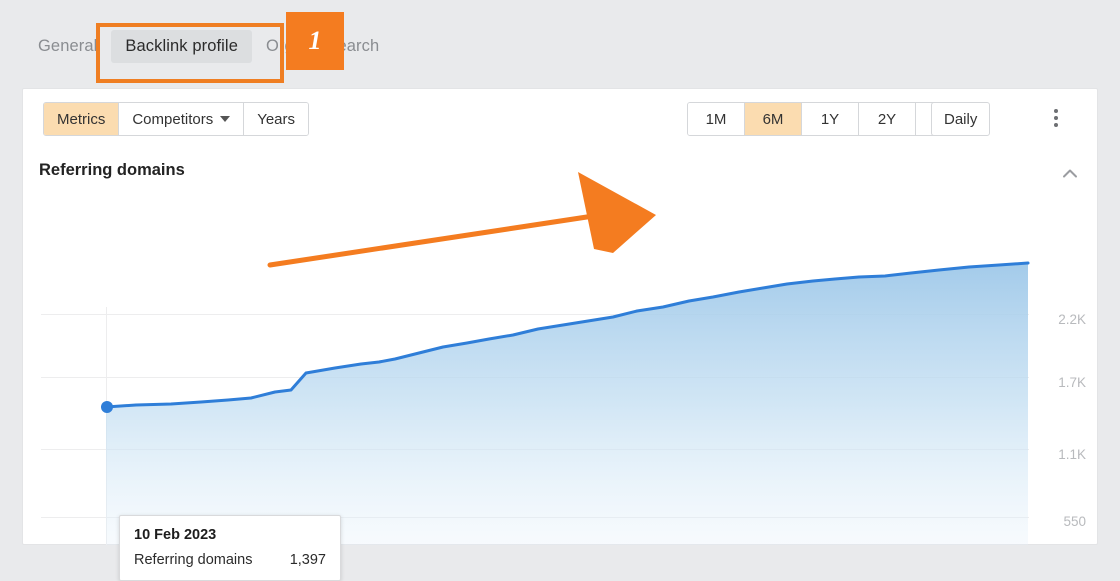  I want to click on tooltip-date: 10 Feb 2023, so click(175, 535).